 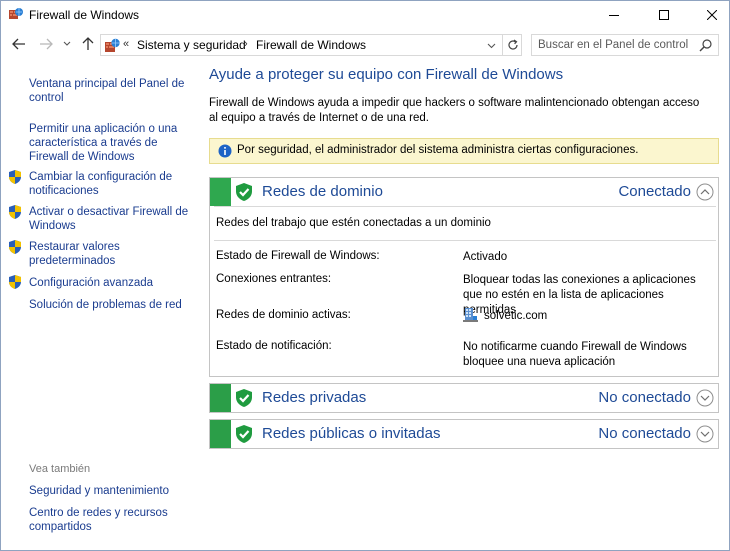 I want to click on link-seguridad-mantenimiento: Seguridad y mantenimiento, so click(x=109, y=491).